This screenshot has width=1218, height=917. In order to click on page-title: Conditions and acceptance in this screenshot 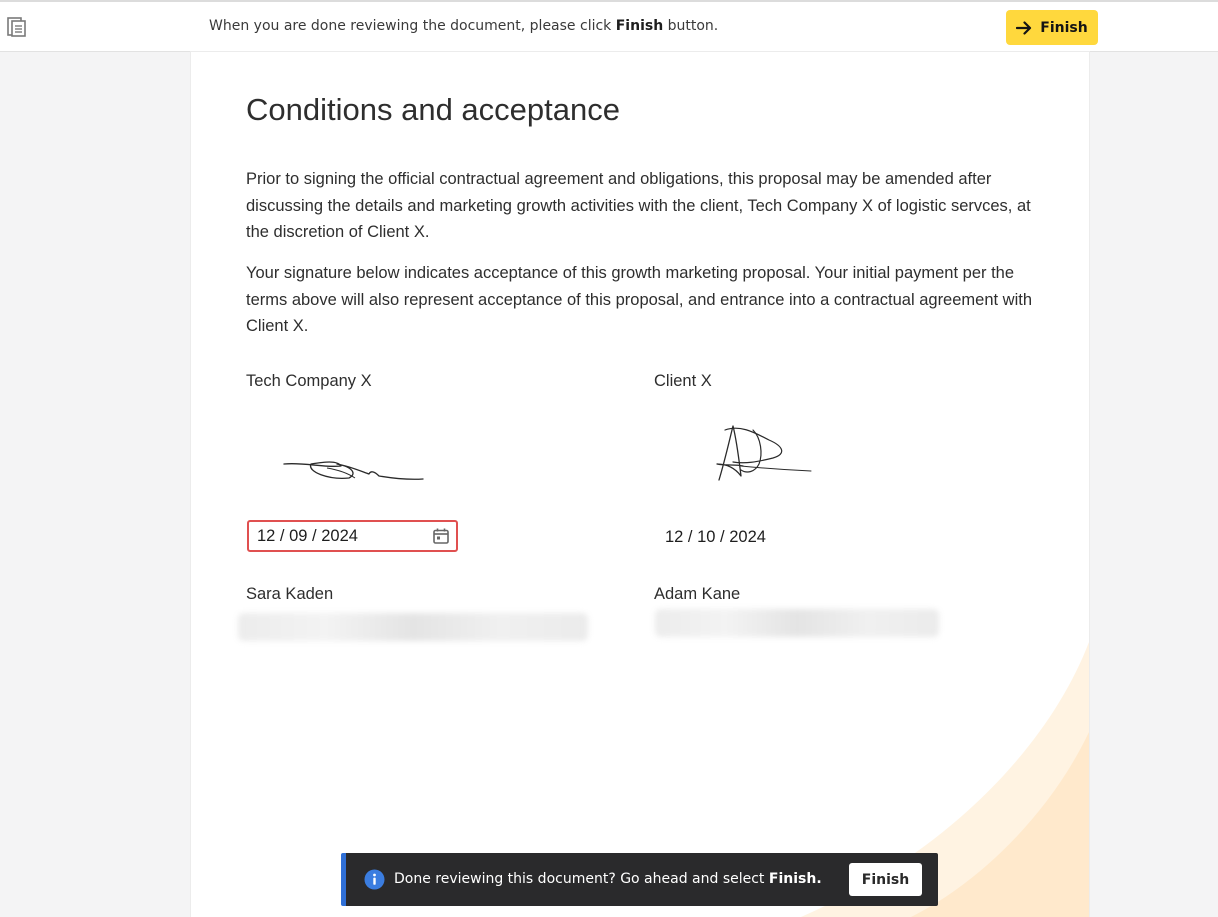, I will do `click(433, 109)`.